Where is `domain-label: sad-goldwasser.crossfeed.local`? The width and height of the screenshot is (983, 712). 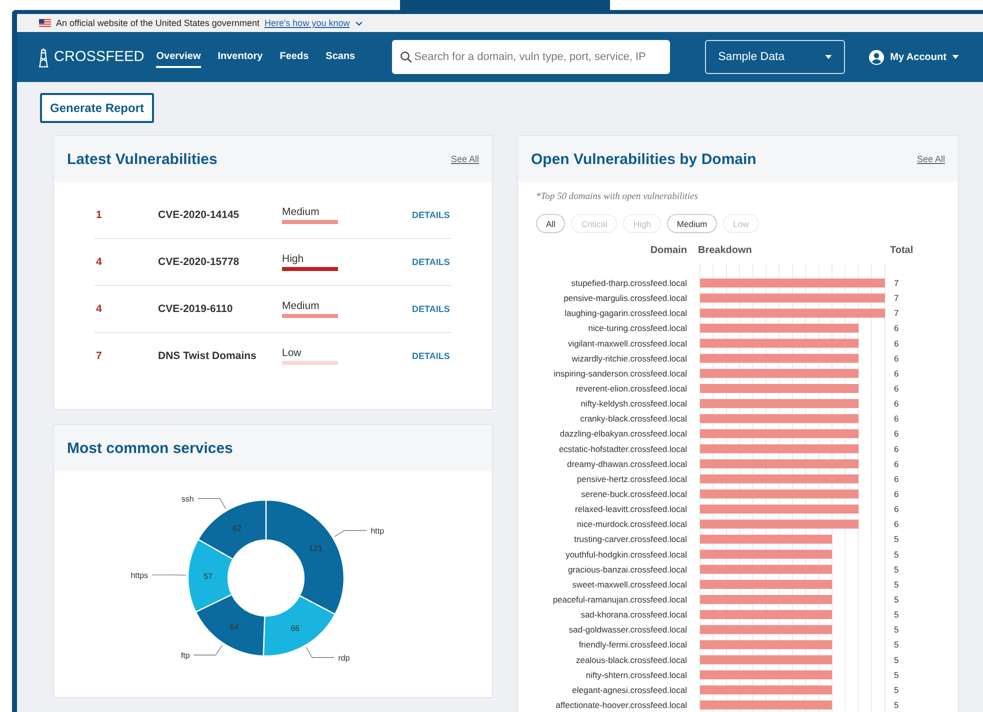 domain-label: sad-goldwasser.crossfeed.local is located at coordinates (627, 629).